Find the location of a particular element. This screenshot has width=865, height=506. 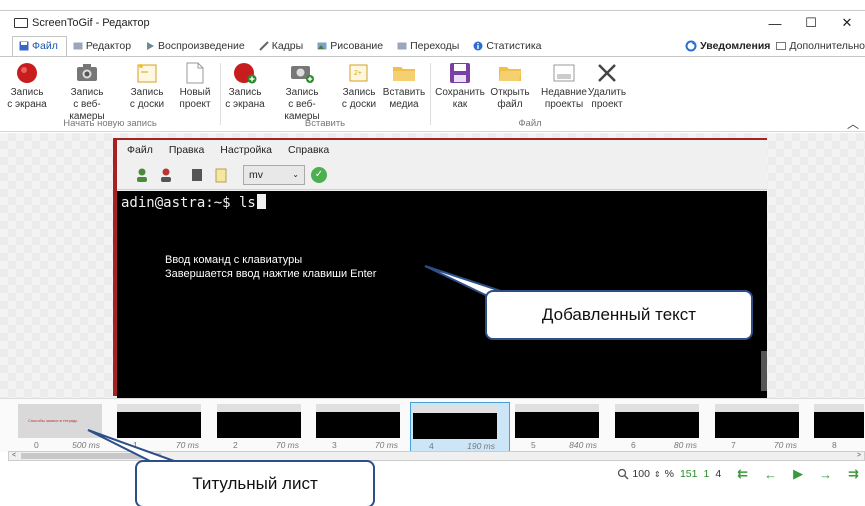

delete-project-button: Удалить проект is located at coordinates (607, 86).